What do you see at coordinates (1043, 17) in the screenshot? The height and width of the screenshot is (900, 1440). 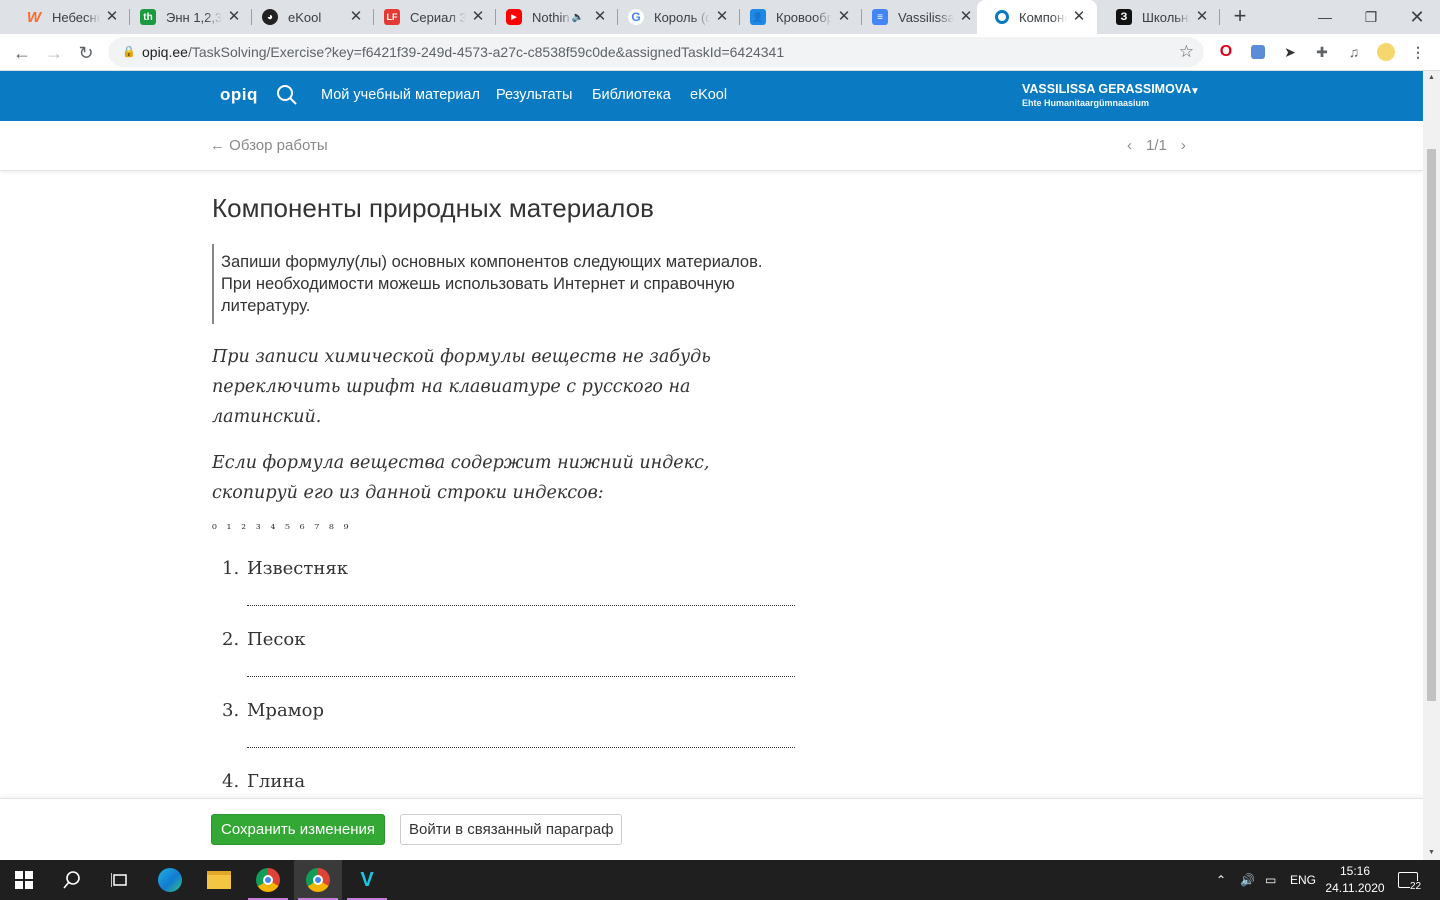 I see `tab-title: Компонен` at bounding box center [1043, 17].